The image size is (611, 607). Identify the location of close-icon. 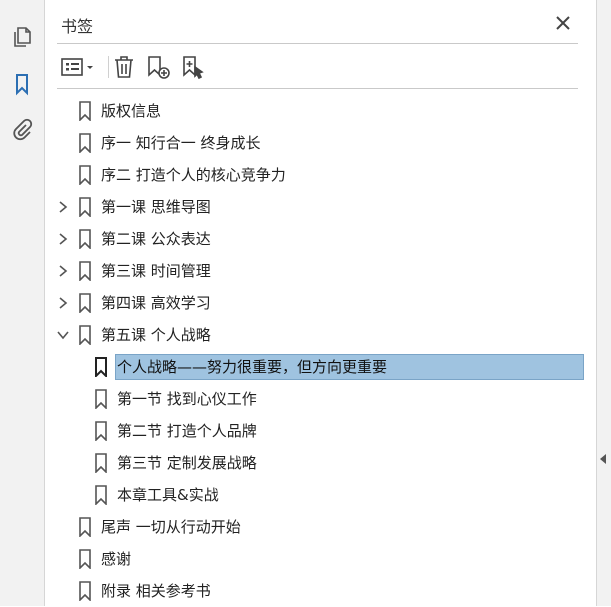
(563, 23).